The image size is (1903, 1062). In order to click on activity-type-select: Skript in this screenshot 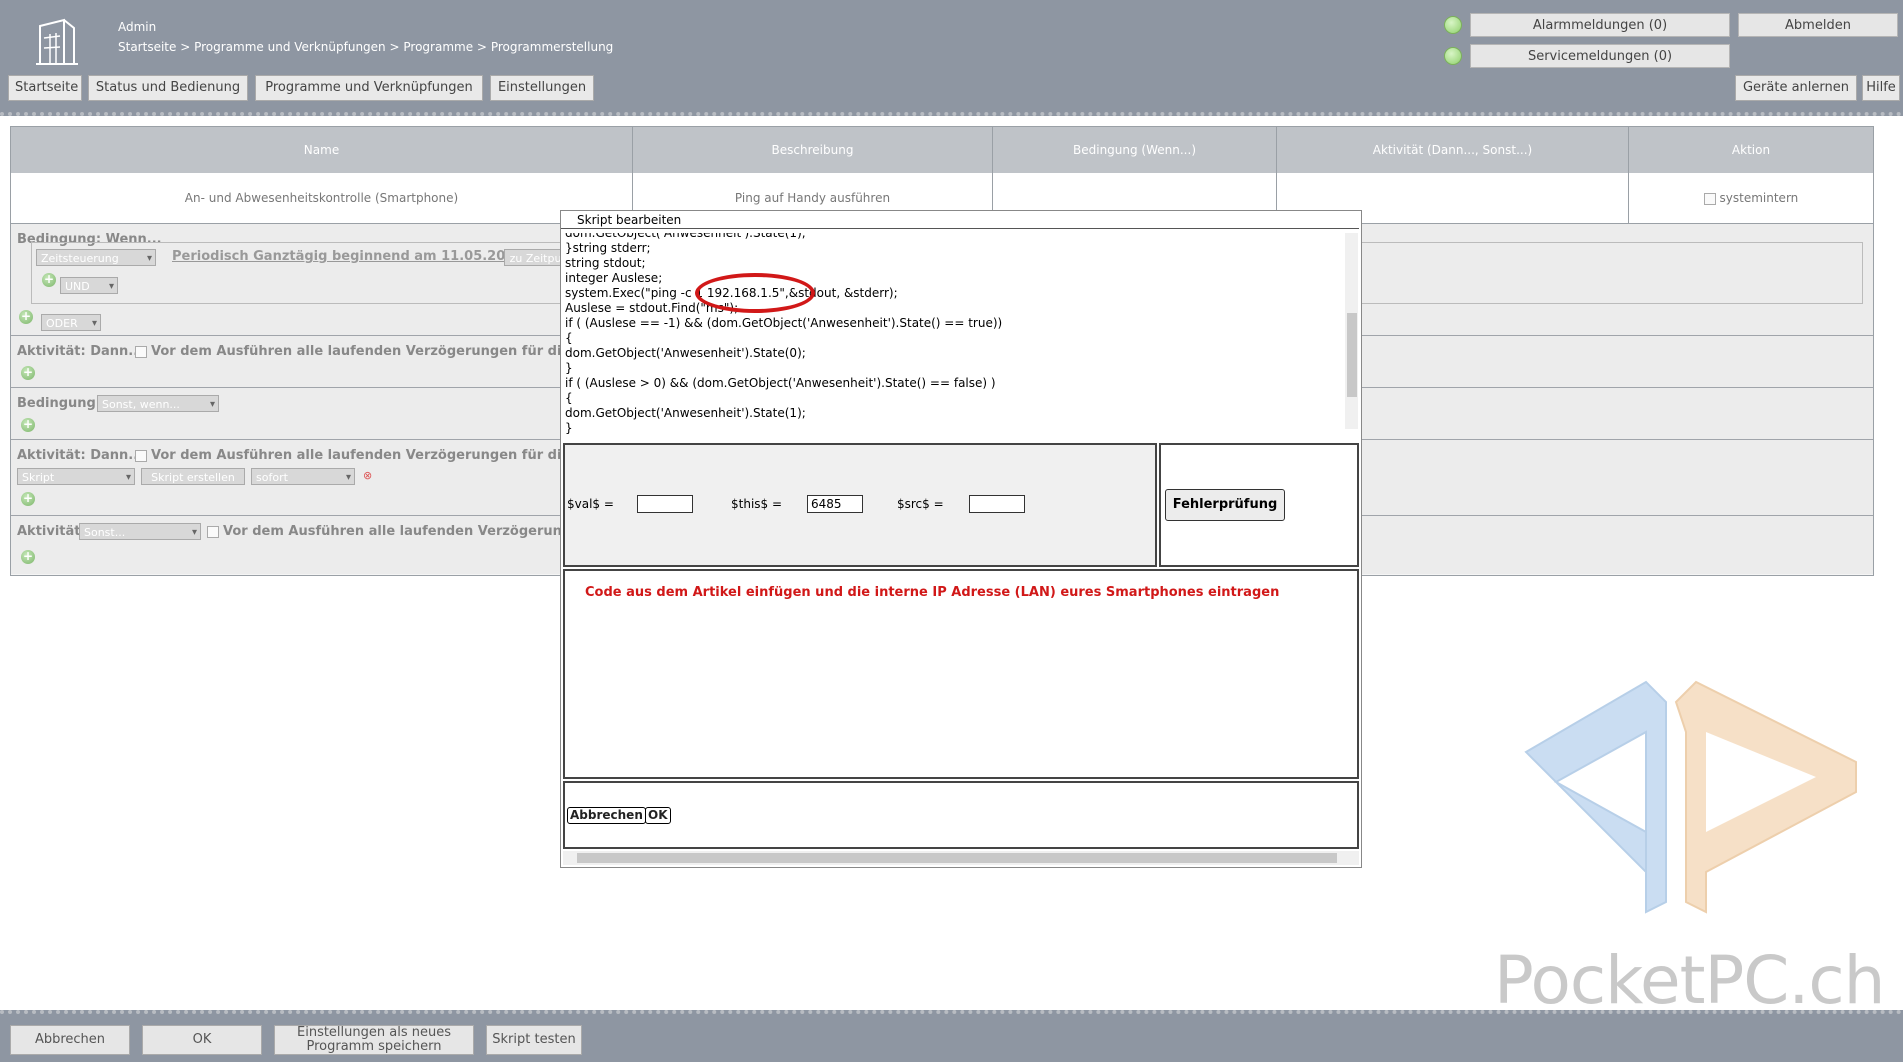, I will do `click(76, 477)`.